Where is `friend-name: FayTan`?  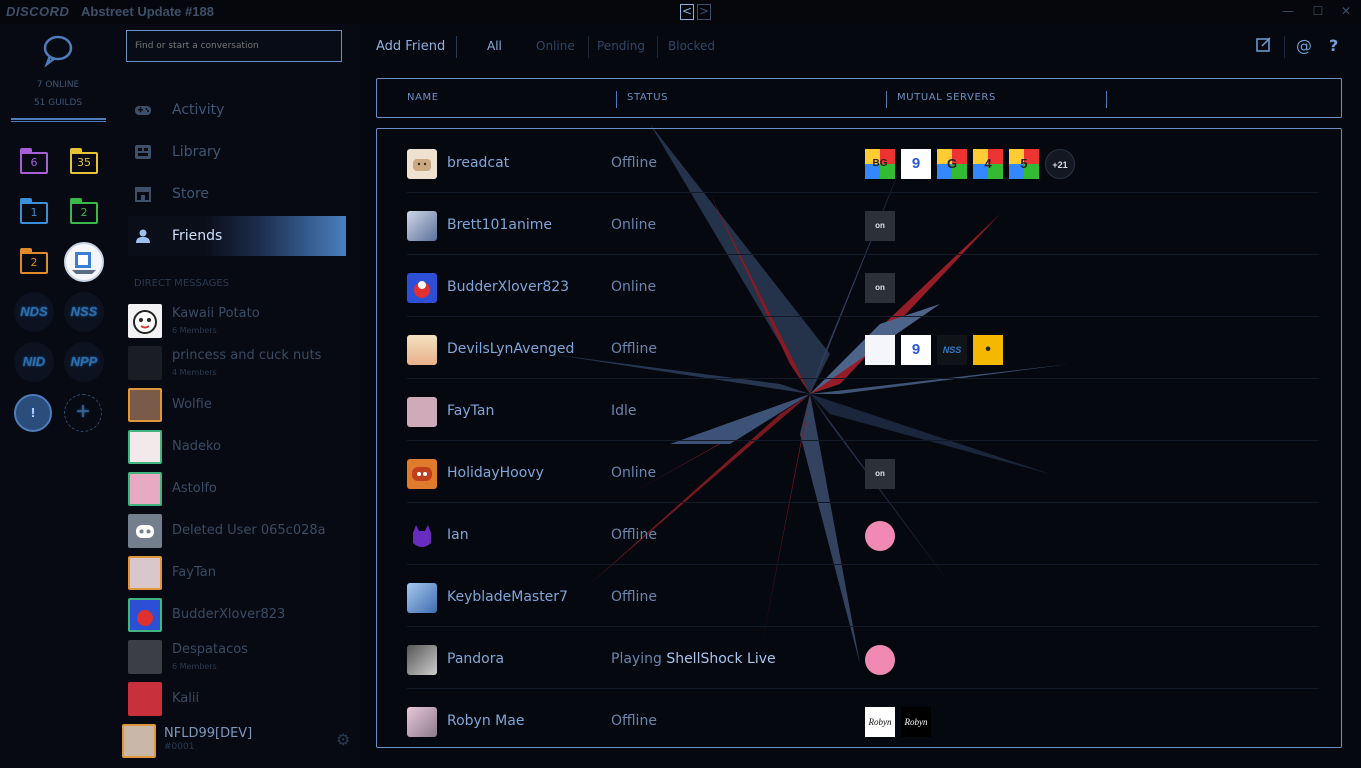 friend-name: FayTan is located at coordinates (471, 411).